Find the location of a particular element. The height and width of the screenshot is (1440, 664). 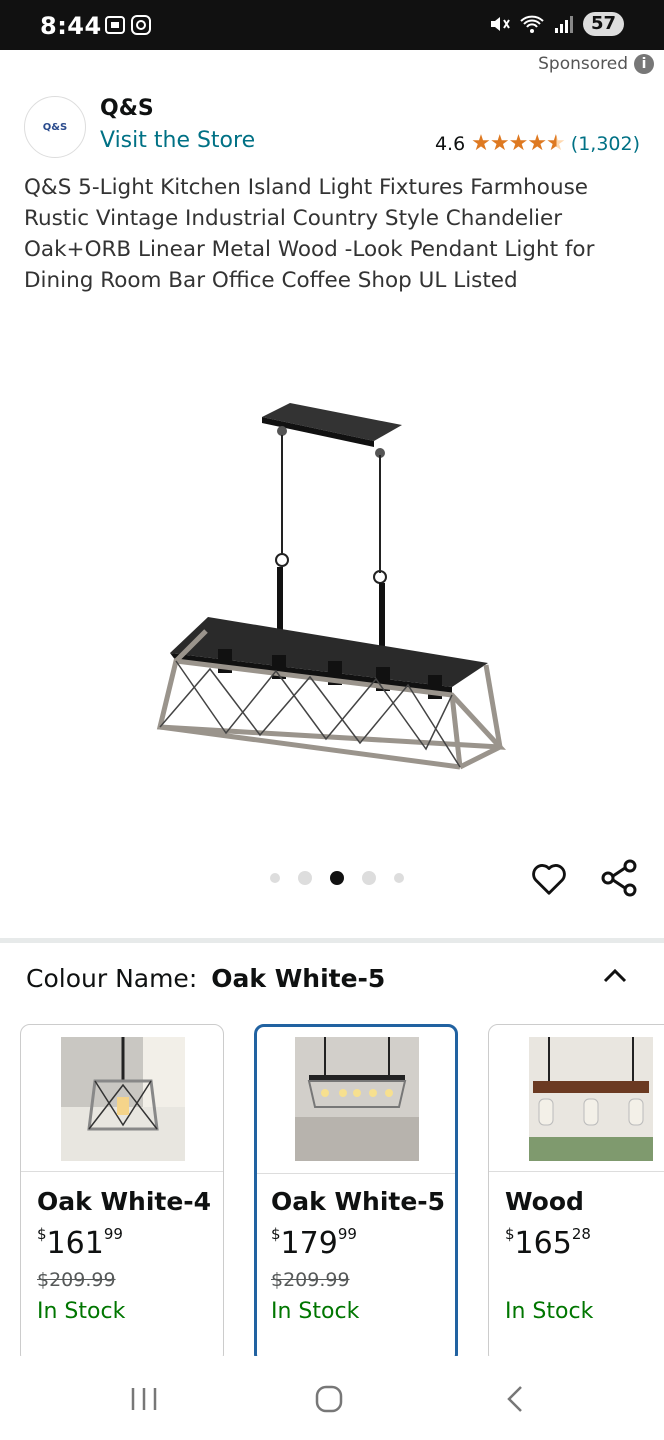

status-notification-icons is located at coordinates (130, 27).